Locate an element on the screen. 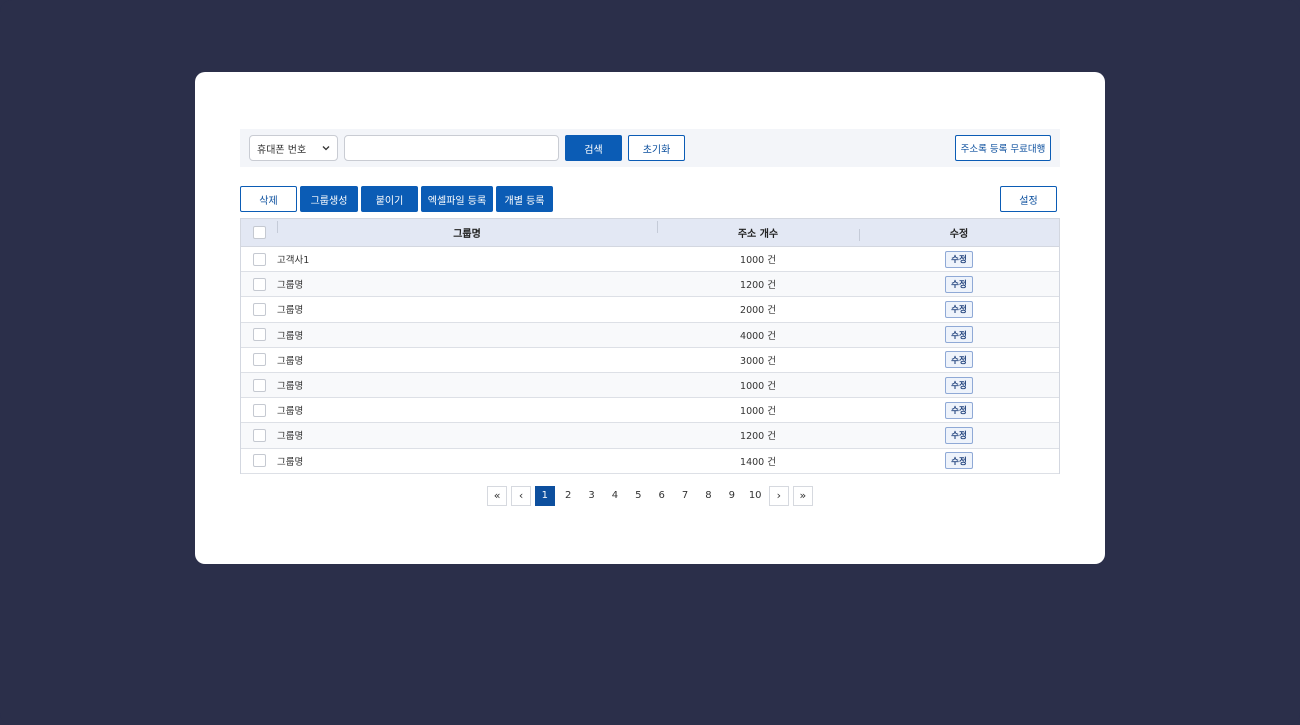 The width and height of the screenshot is (1300, 725). row-group-name: 고객사1 is located at coordinates (293, 261).